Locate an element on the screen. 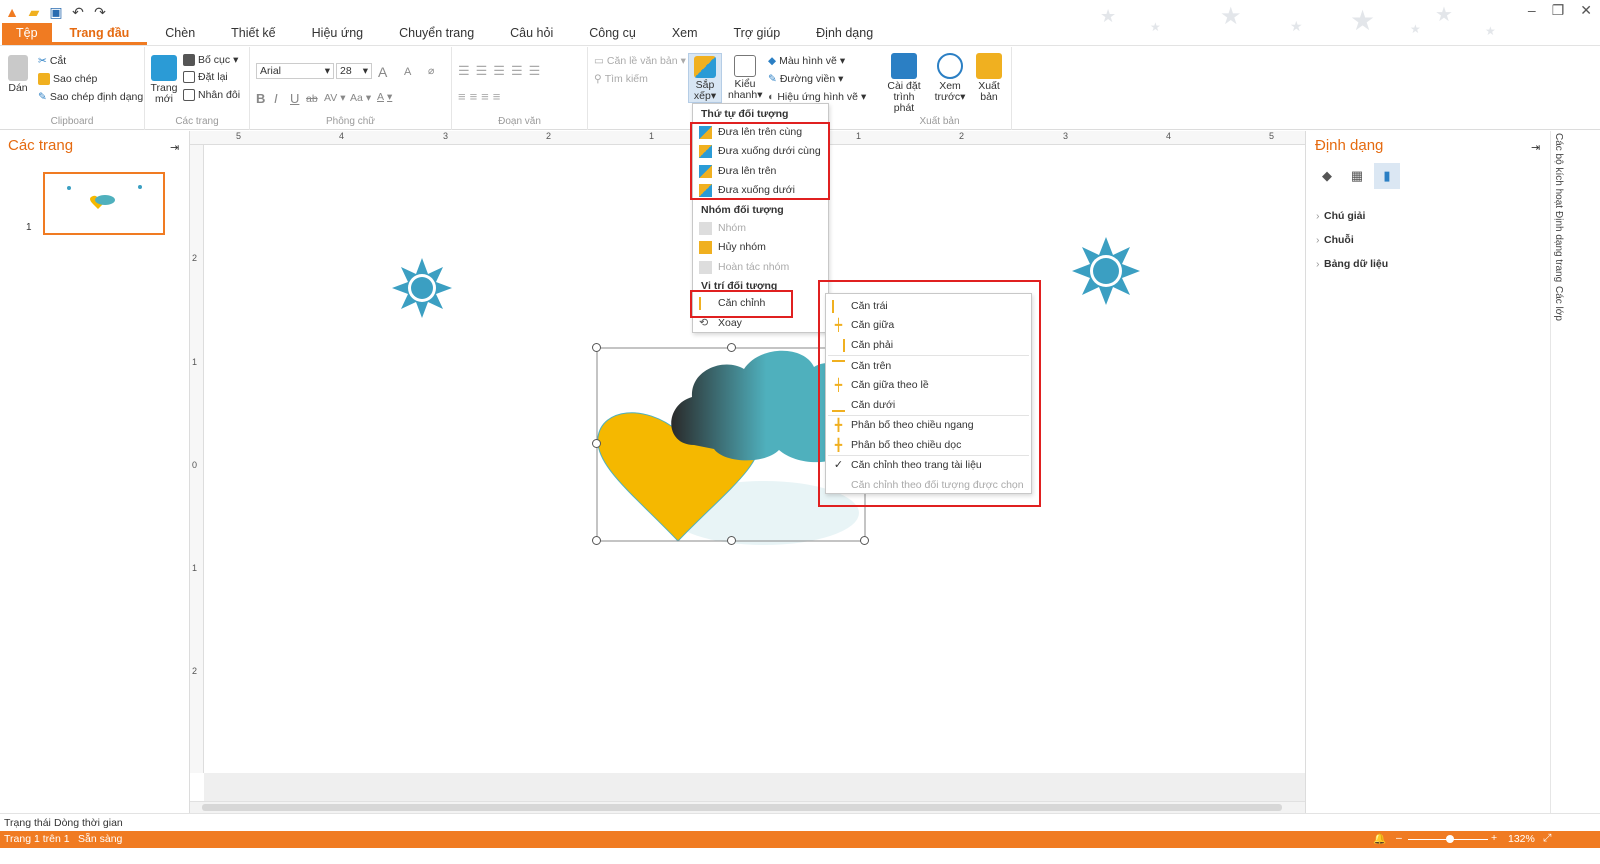  grow-font-button: A is located at coordinates (382, 72).